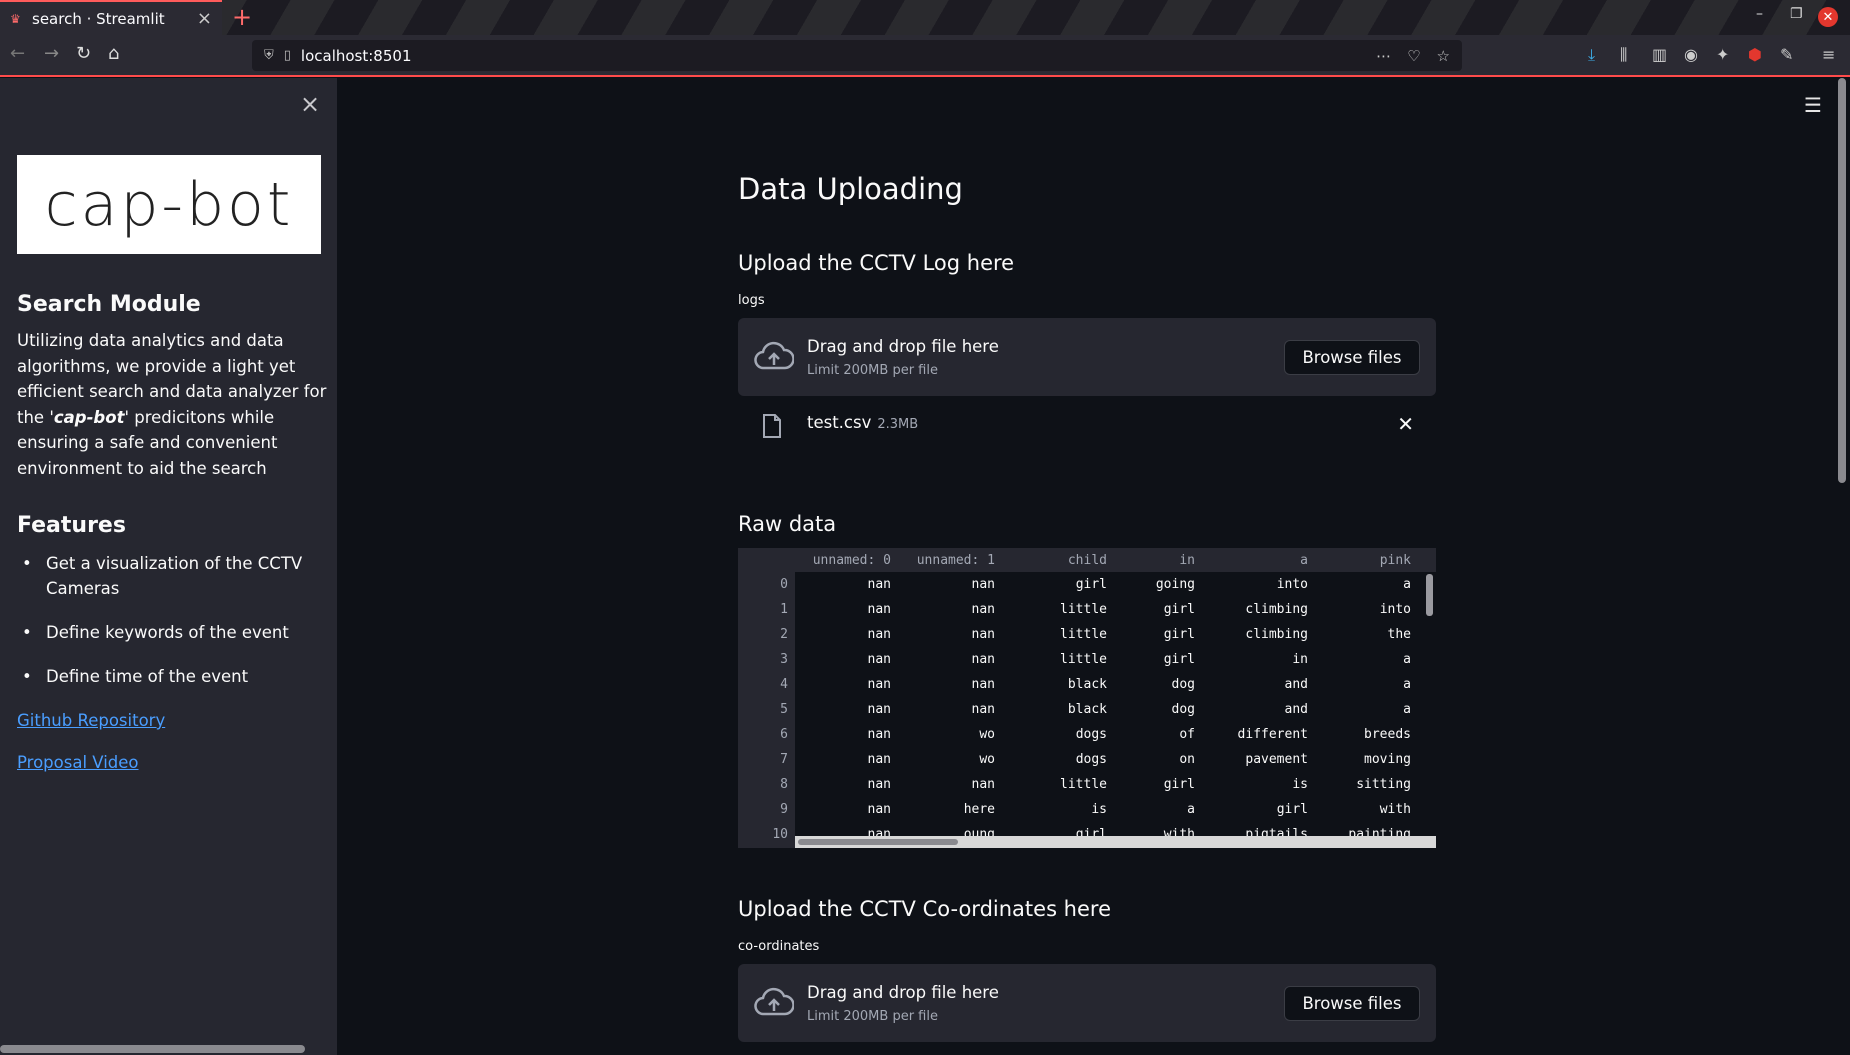  What do you see at coordinates (78, 762) in the screenshot?
I see `proposal-video-link: Proposal Video` at bounding box center [78, 762].